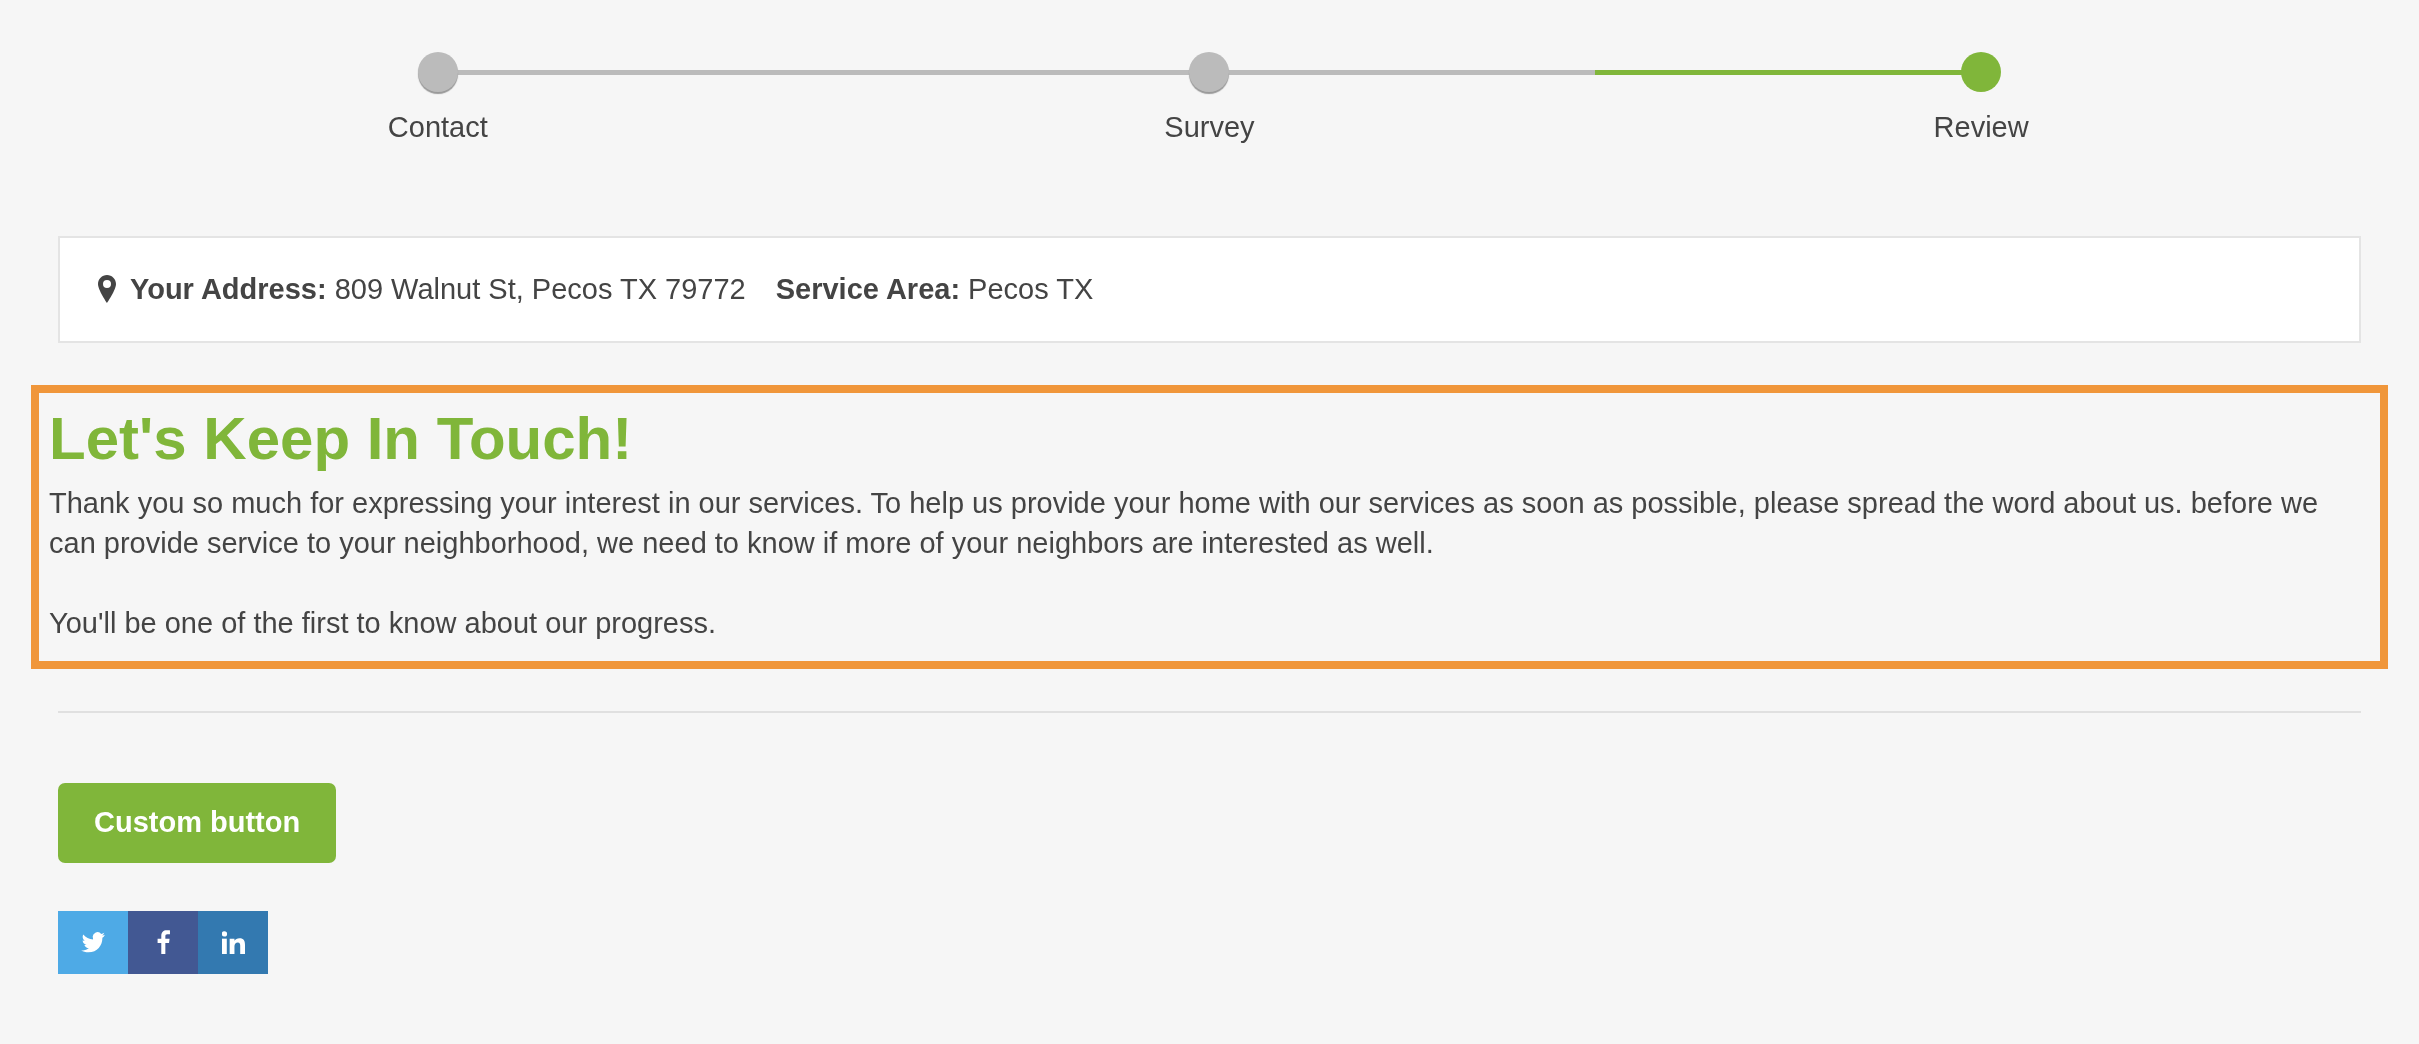  I want to click on bird-icon, so click(93, 942).